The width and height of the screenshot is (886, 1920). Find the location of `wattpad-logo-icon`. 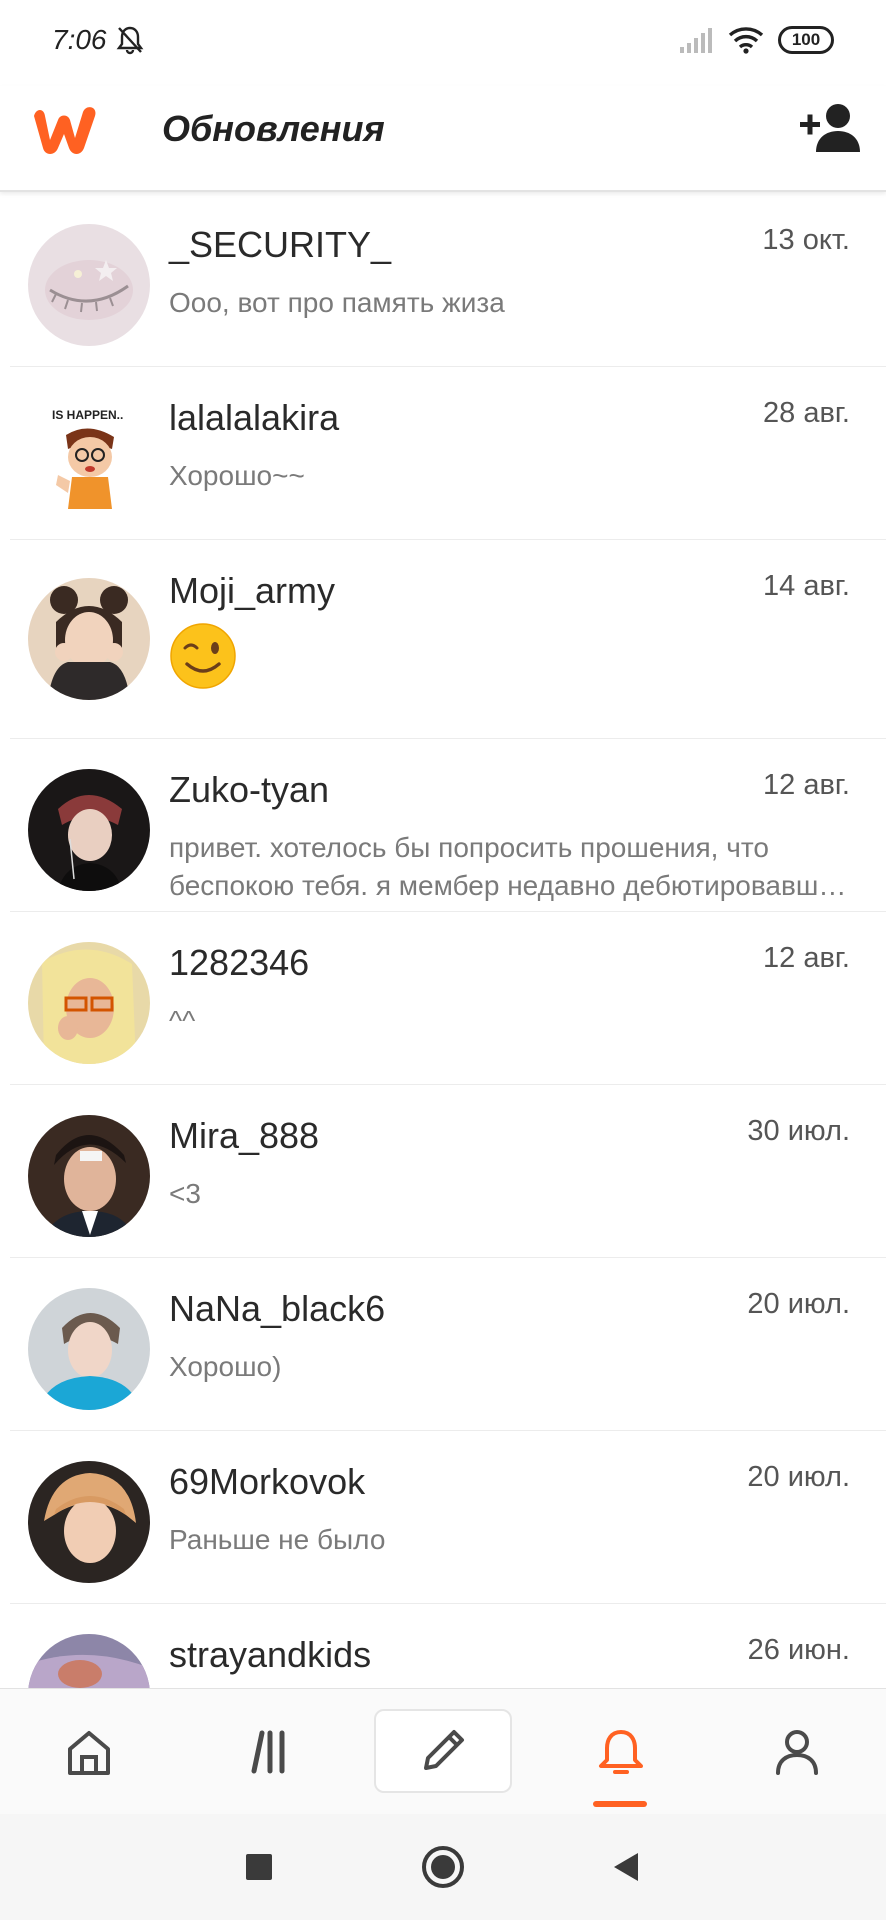

wattpad-logo-icon is located at coordinates (64, 130).